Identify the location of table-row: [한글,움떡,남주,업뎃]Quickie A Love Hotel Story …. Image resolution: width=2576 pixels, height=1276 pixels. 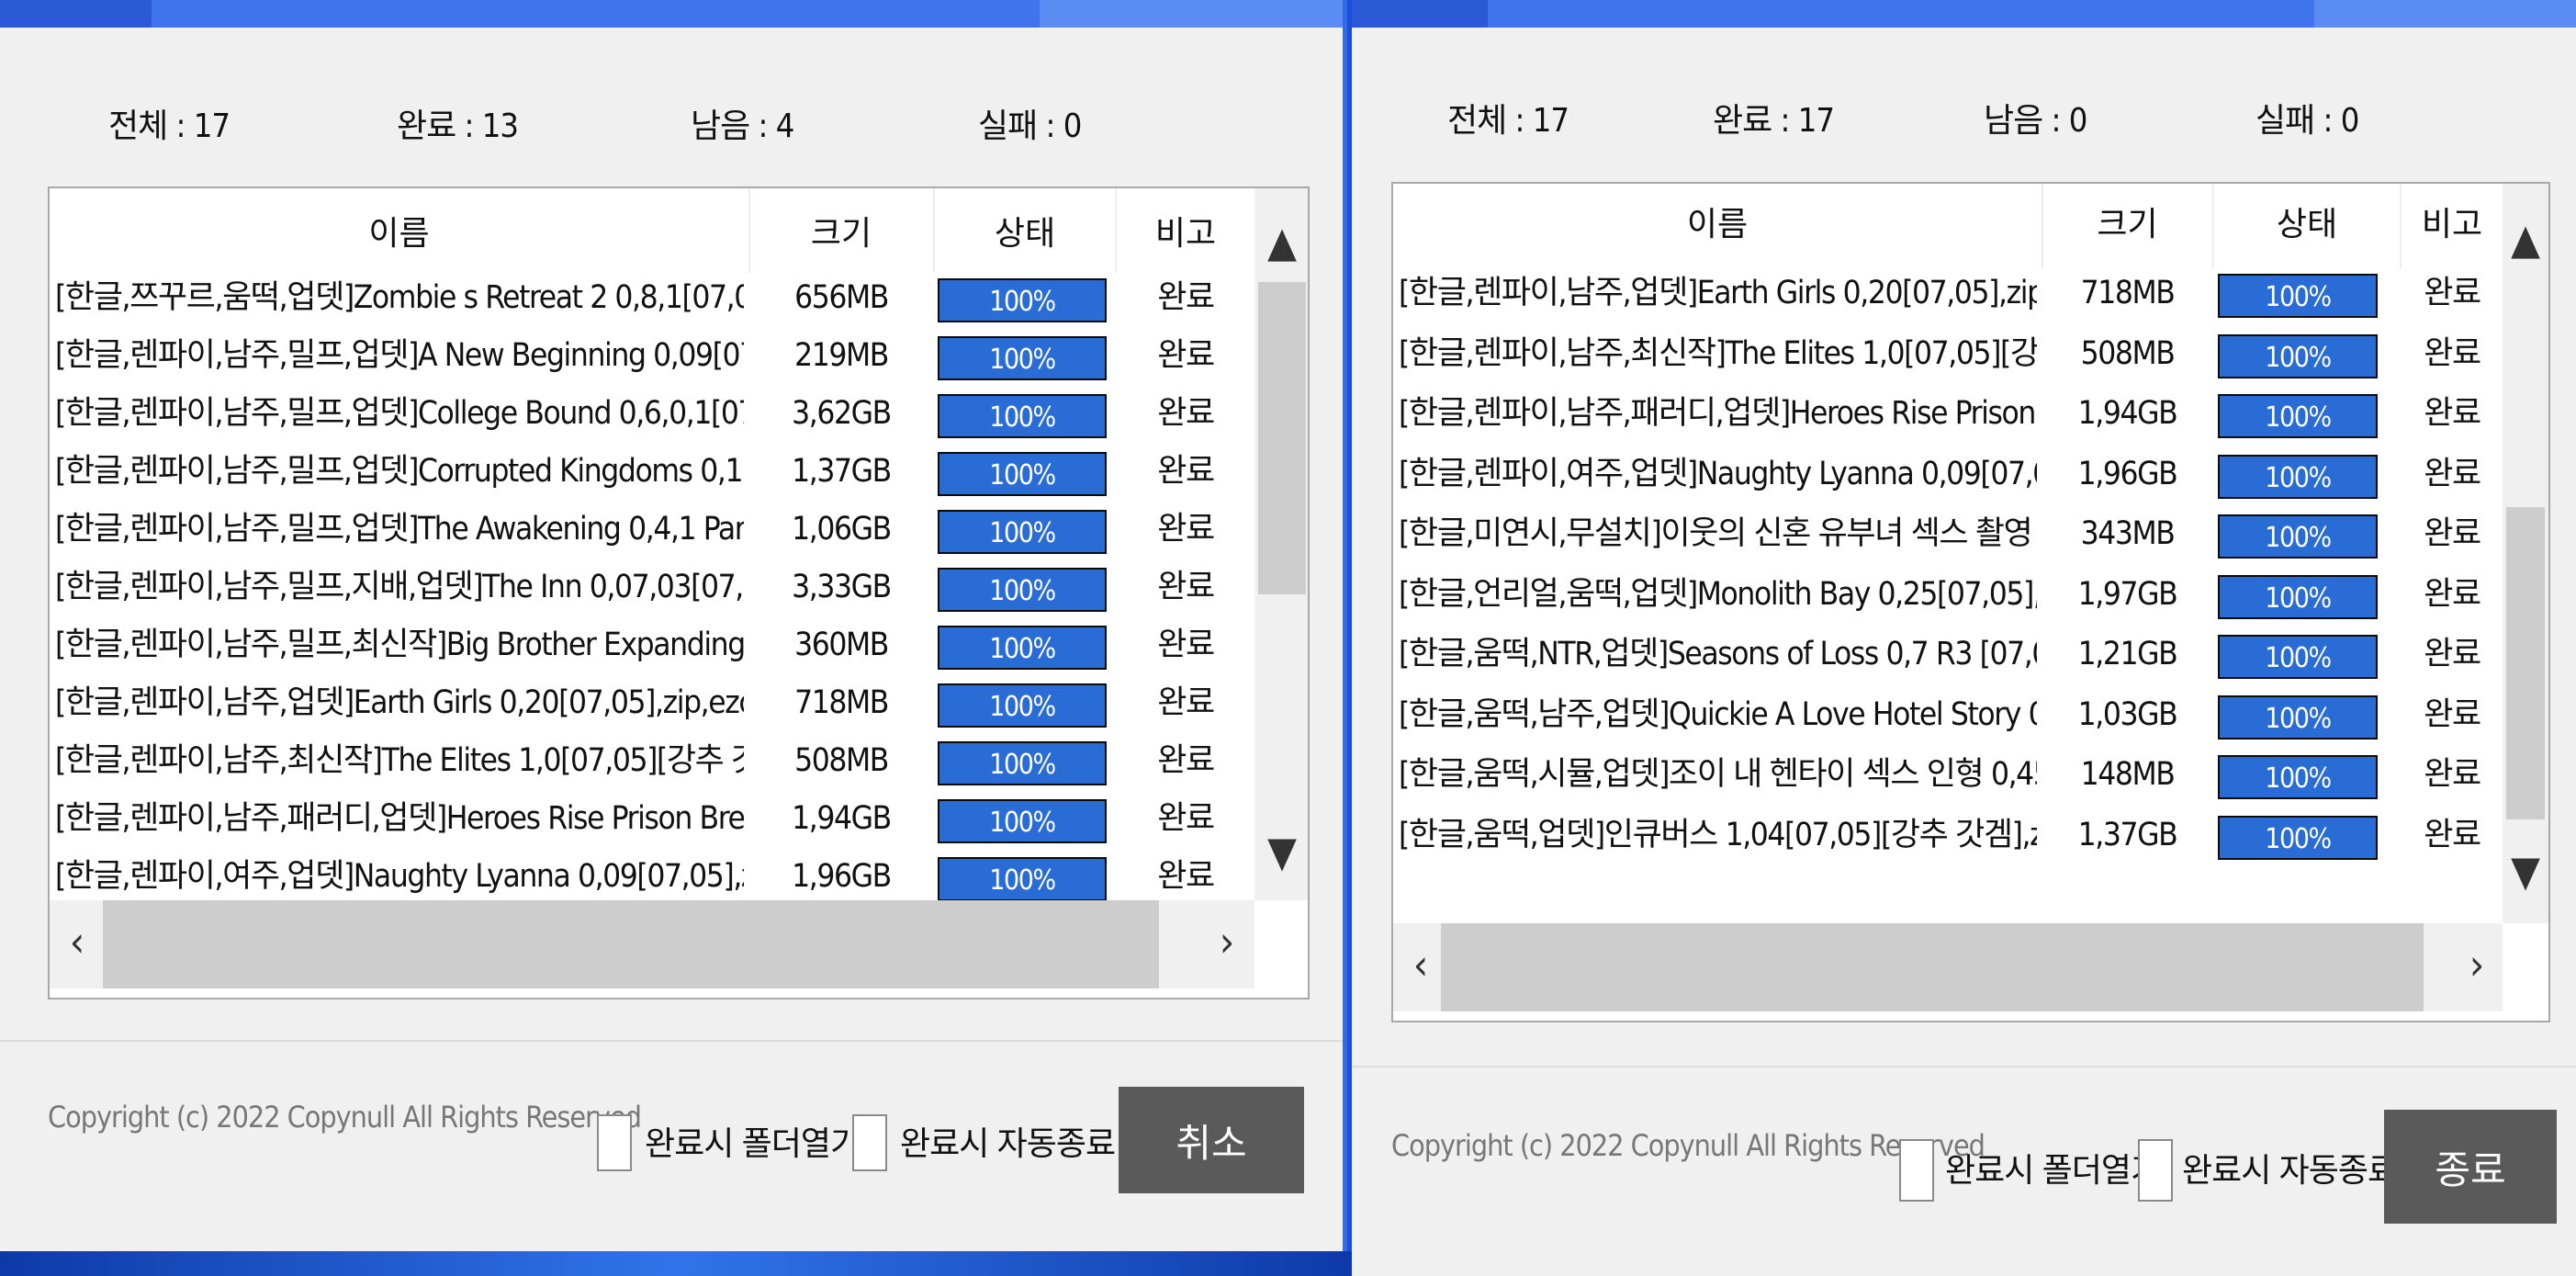
(1970, 714).